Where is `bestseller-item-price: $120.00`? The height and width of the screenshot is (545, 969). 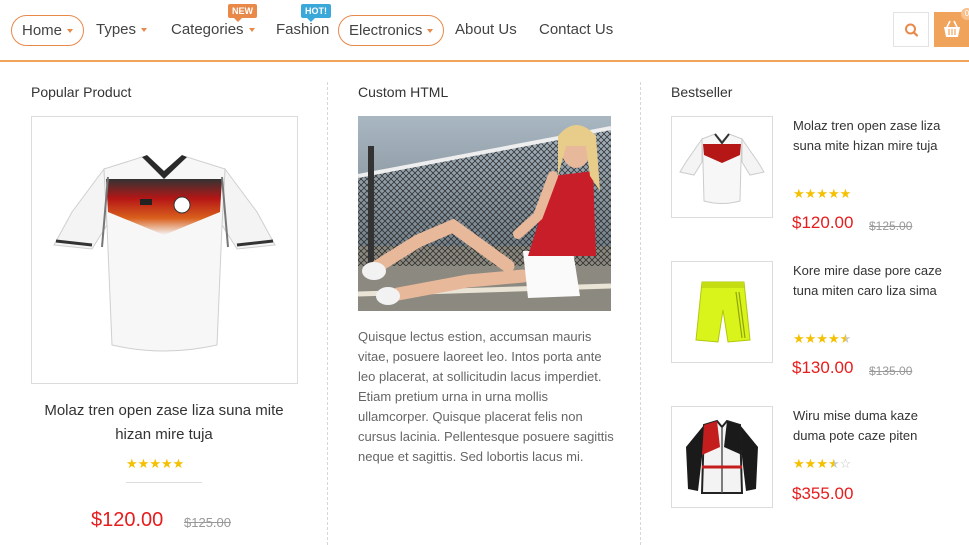
bestseller-item-price: $120.00 is located at coordinates (823, 222).